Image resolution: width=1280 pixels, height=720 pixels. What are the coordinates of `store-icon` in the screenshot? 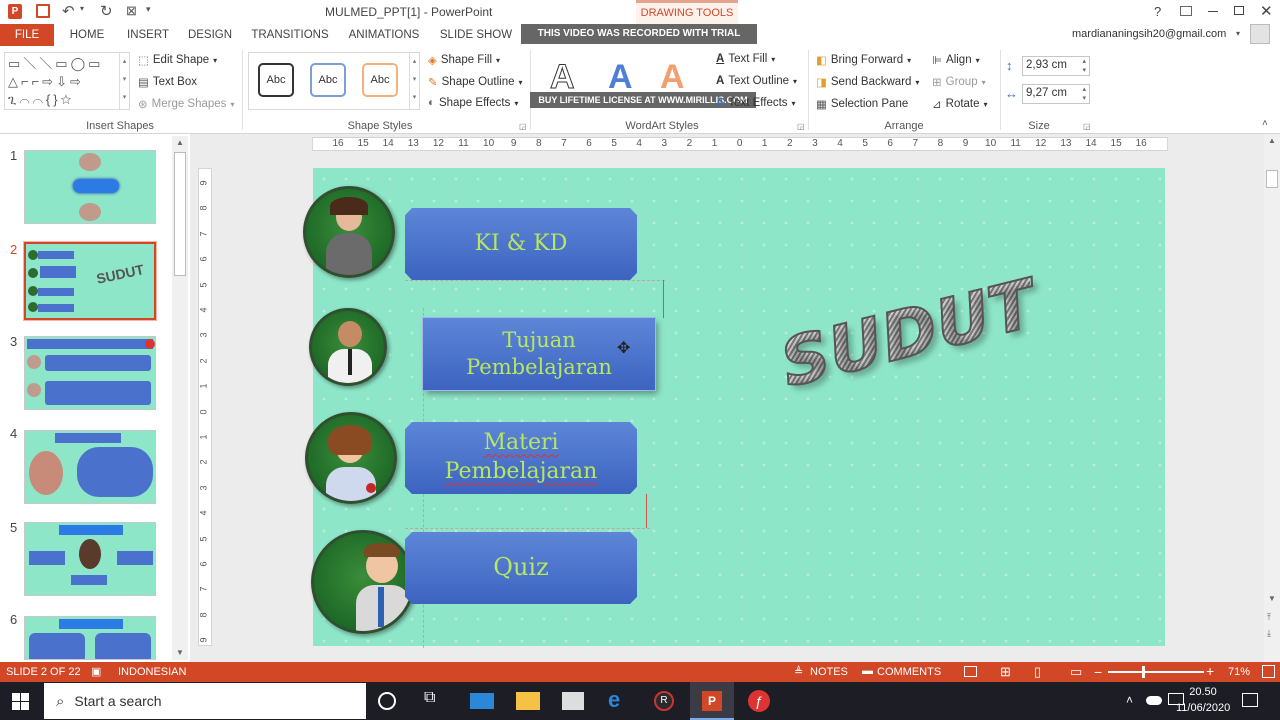 It's located at (573, 701).